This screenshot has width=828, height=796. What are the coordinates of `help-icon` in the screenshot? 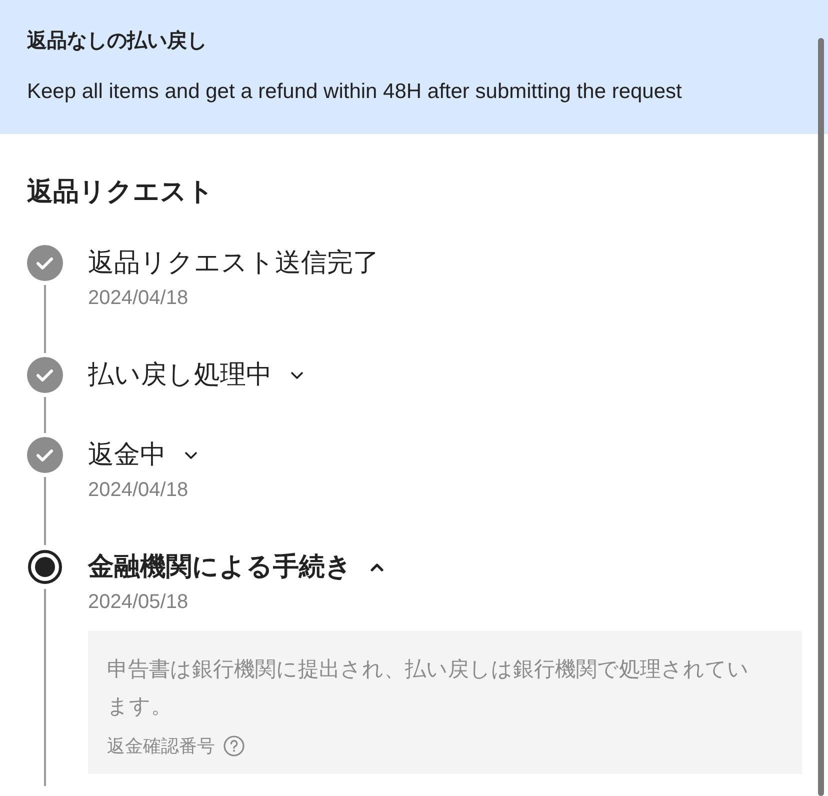 It's located at (234, 746).